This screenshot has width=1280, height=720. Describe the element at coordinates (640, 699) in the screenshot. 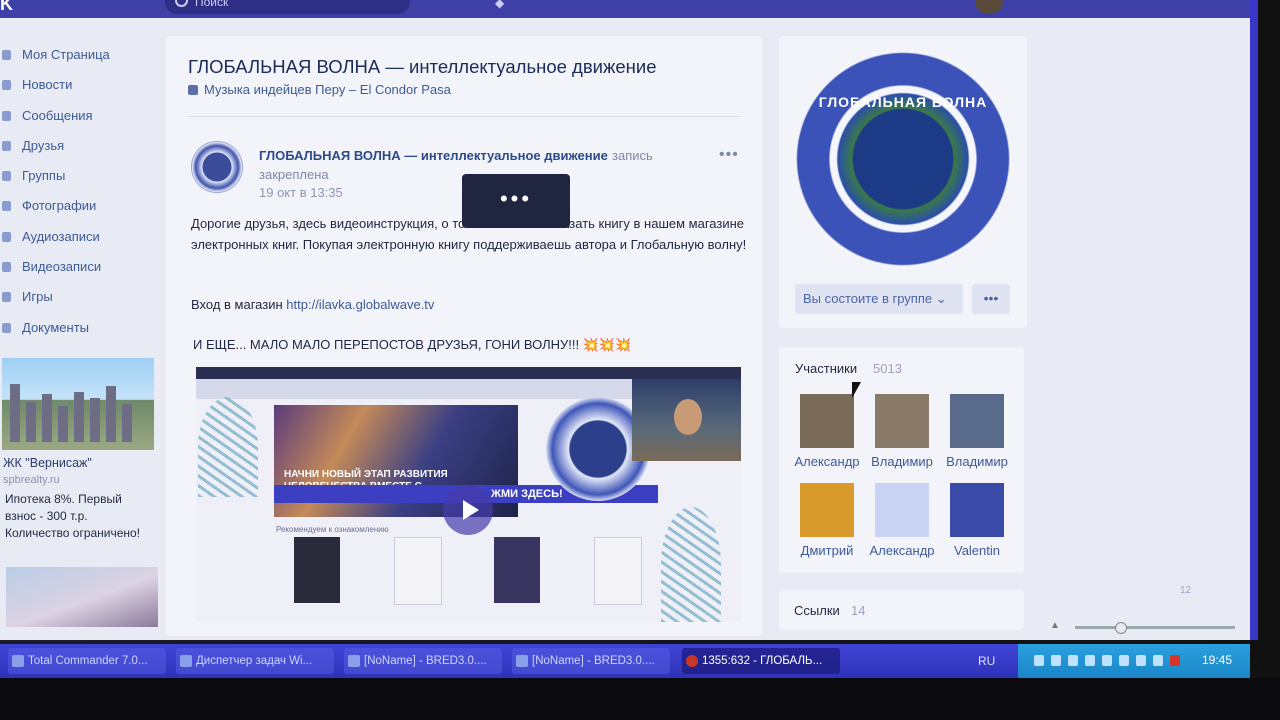

I see `monitor-bezel` at that location.